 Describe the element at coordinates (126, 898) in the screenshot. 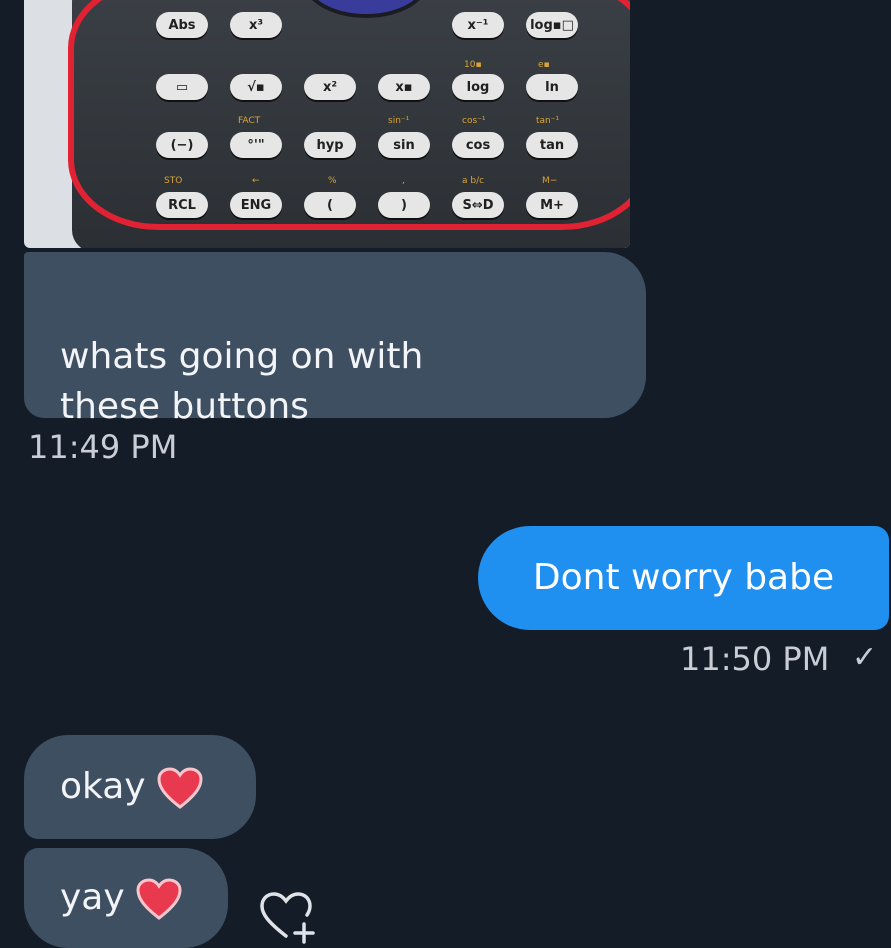

I see `message-bubble-incoming: yay` at that location.